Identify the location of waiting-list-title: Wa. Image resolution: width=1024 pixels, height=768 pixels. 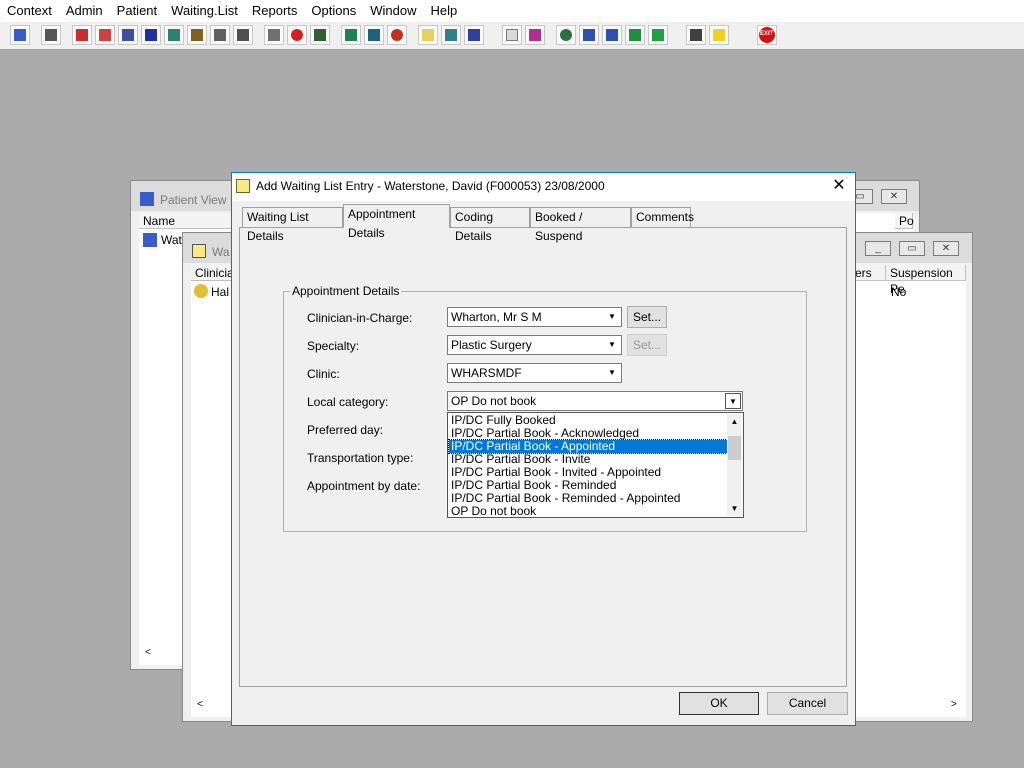
(221, 252).